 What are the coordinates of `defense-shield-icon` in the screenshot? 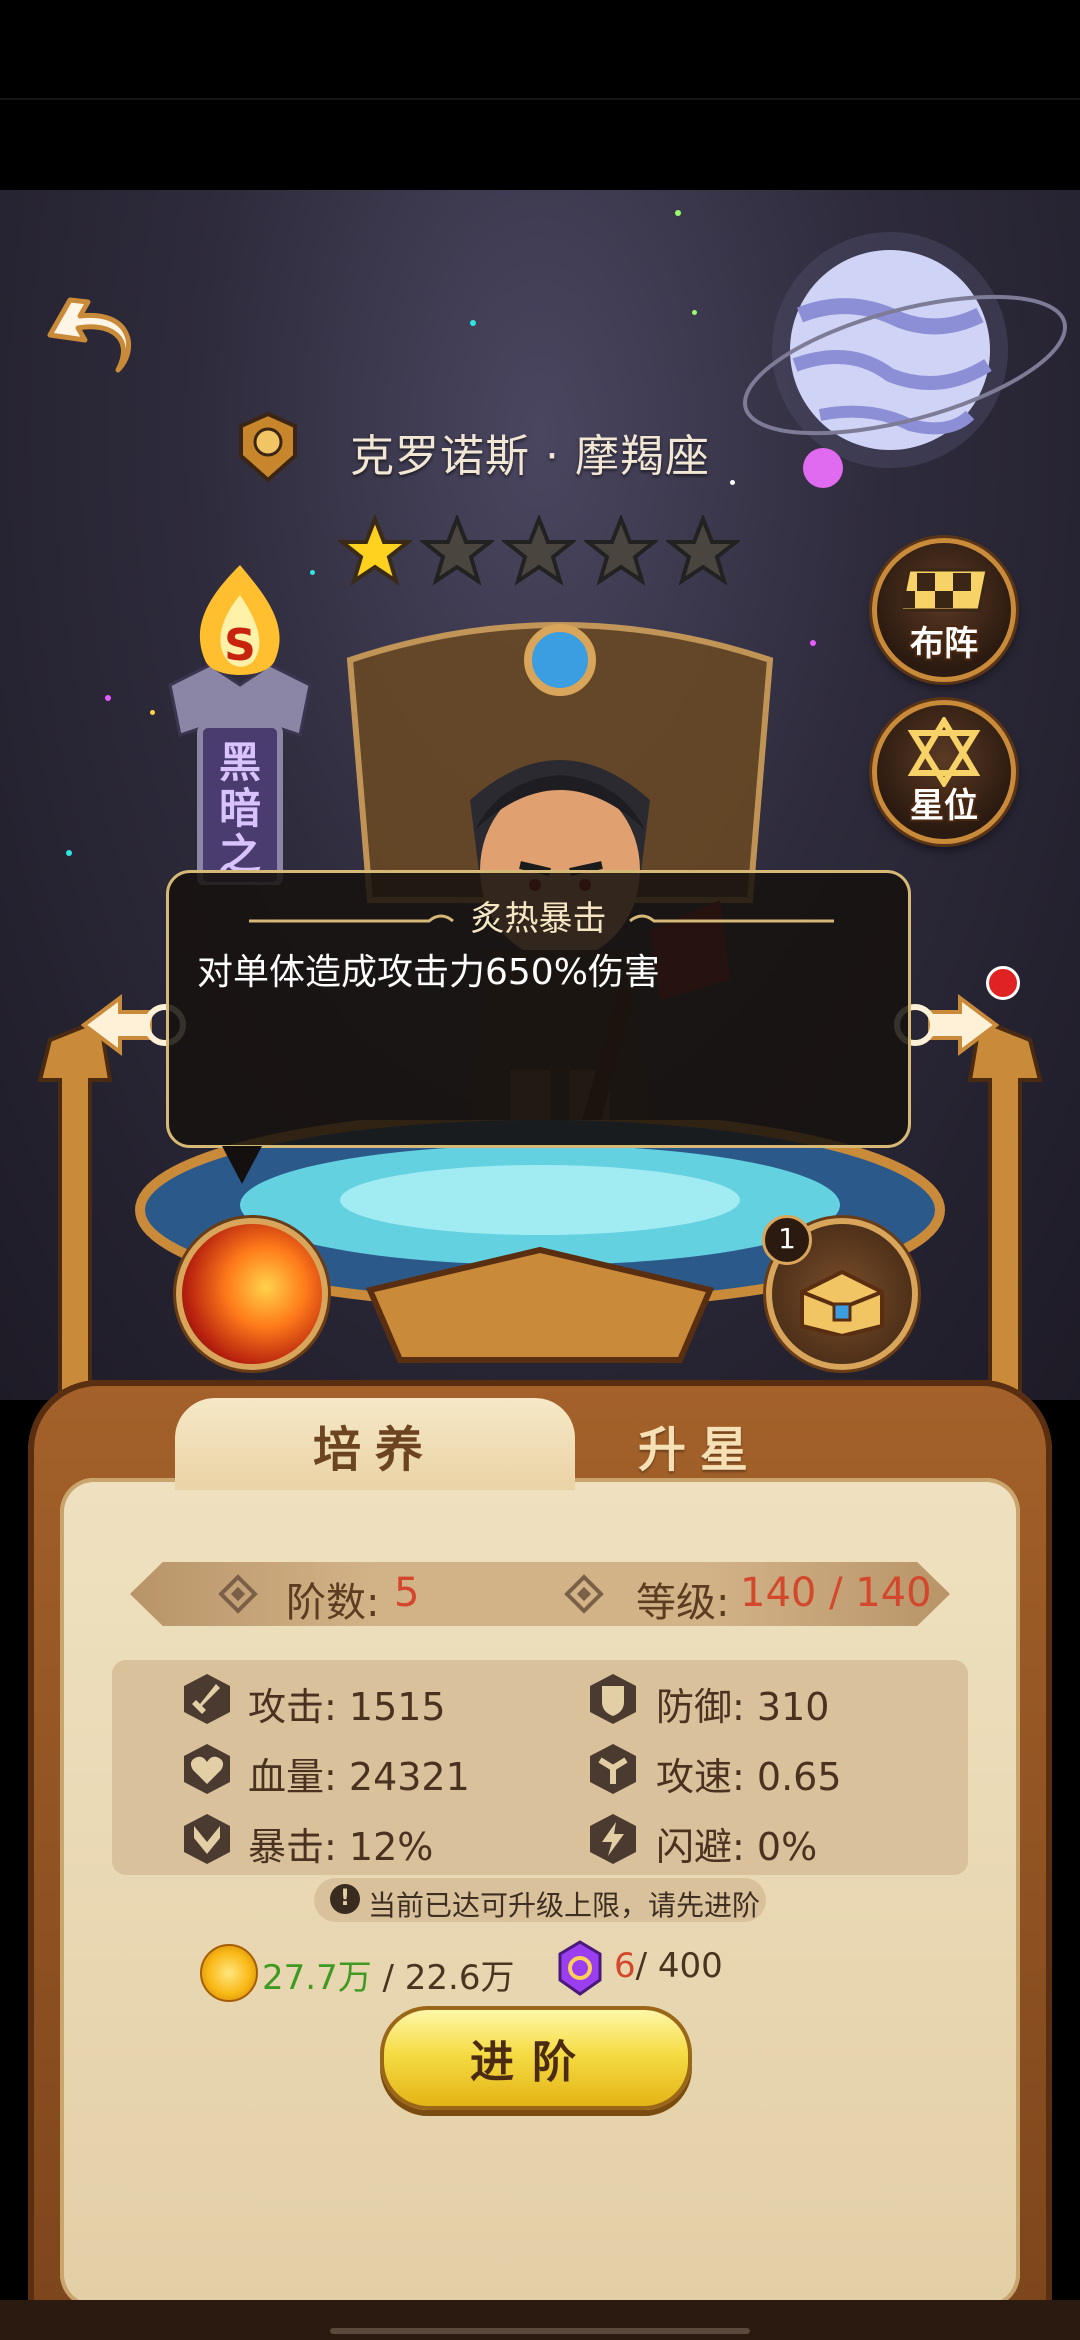 It's located at (613, 1699).